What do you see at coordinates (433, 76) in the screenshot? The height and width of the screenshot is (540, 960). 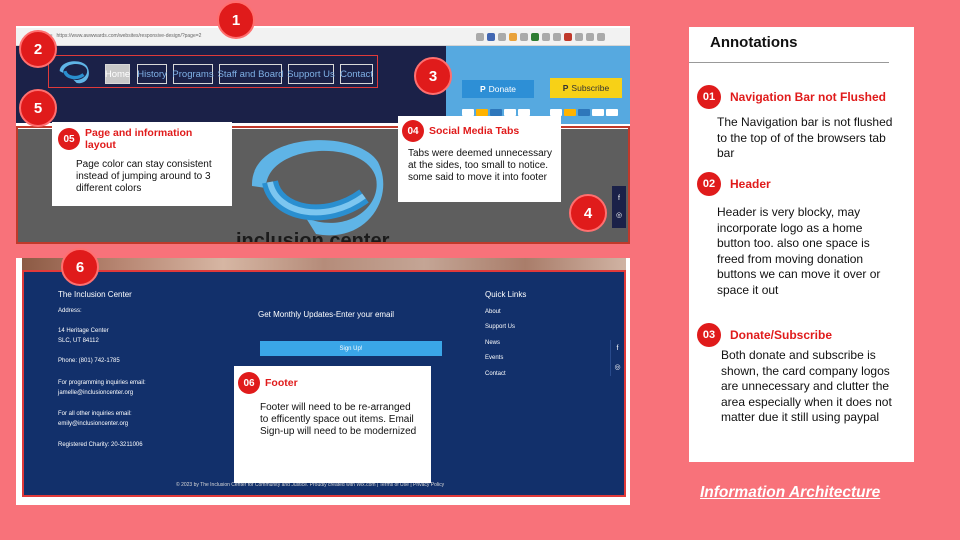 I see `callout-badge-3: 3` at bounding box center [433, 76].